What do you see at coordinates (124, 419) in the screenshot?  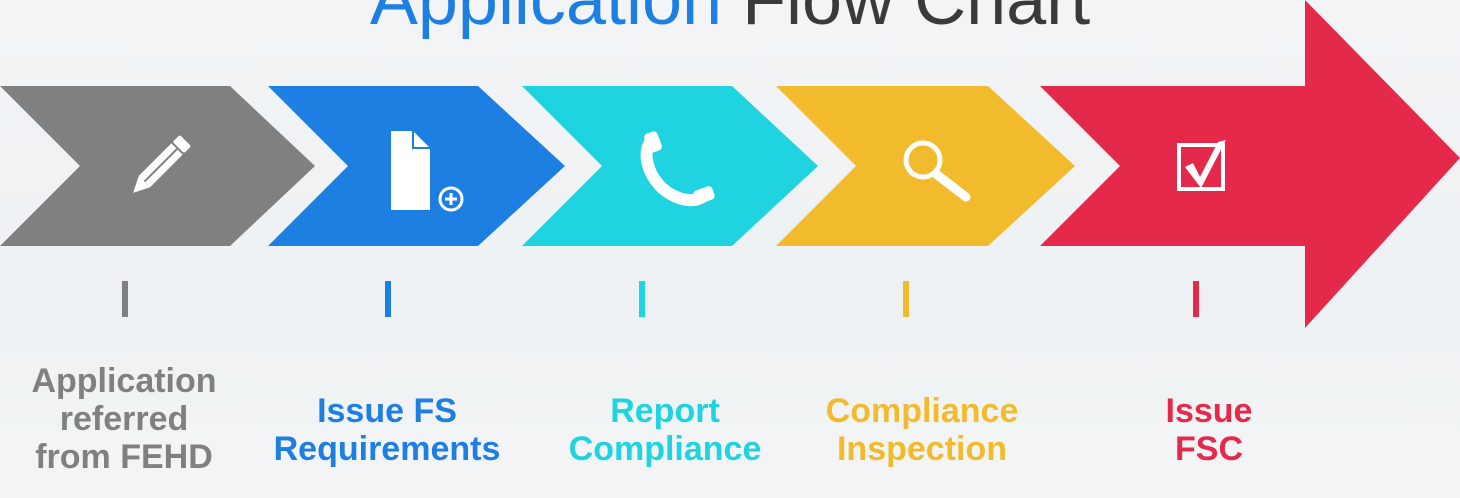 I see `step-1-label: Application referred from FEHD` at bounding box center [124, 419].